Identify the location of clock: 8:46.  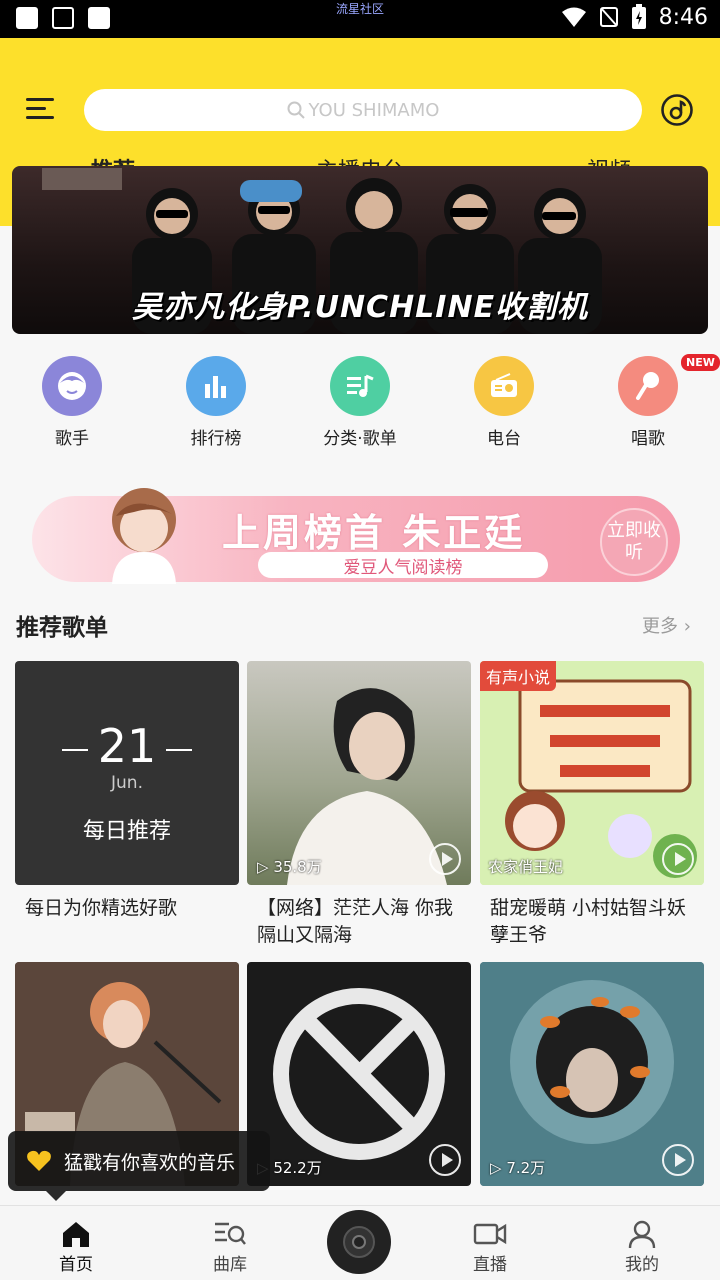
(683, 17).